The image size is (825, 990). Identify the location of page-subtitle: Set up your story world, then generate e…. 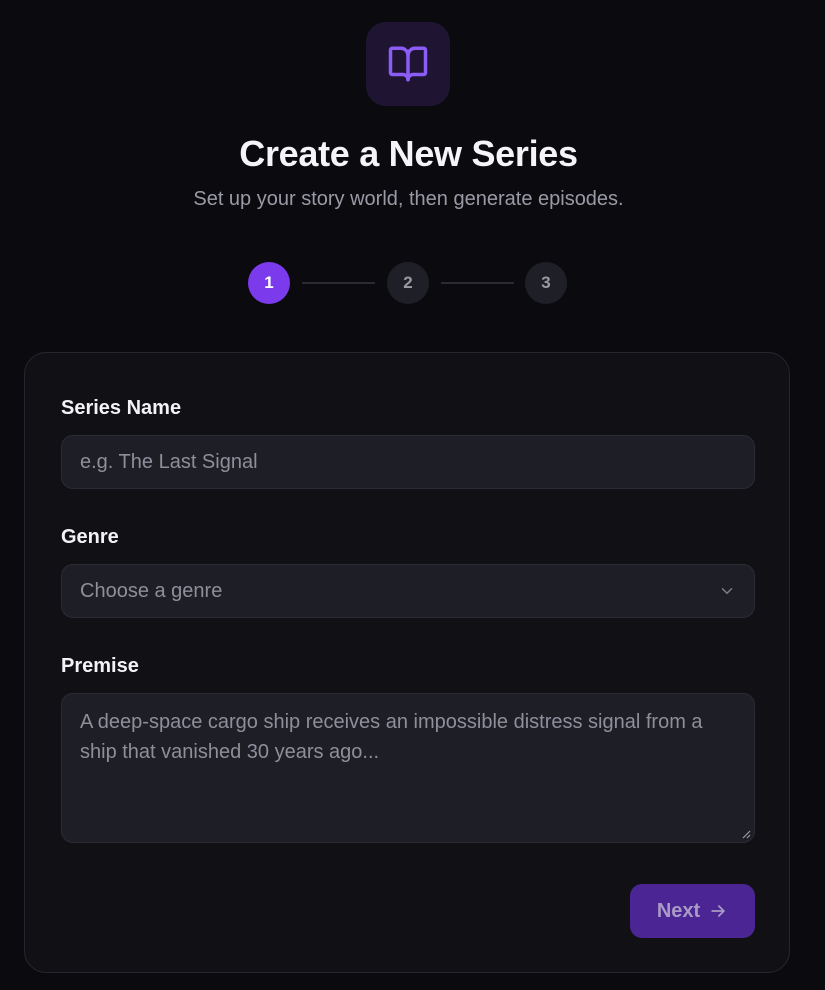
(408, 199).